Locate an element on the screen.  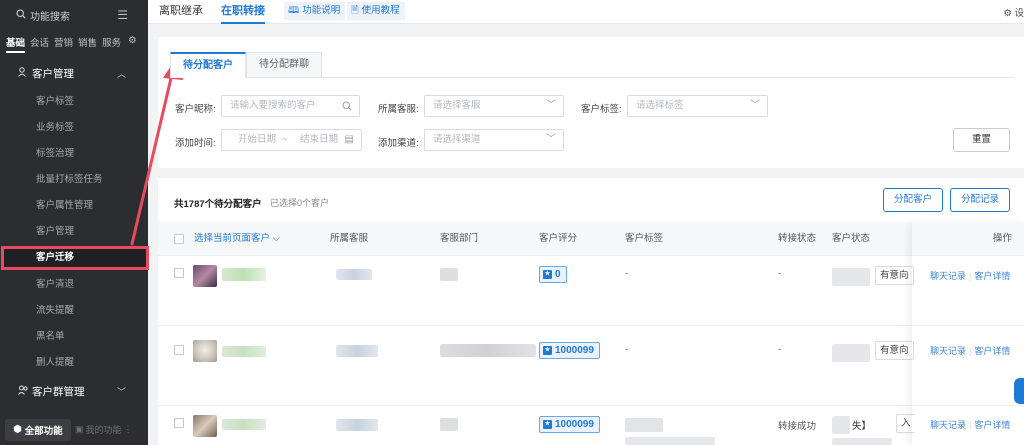
agent-select: 请选择客服 ﹀ is located at coordinates (494, 106).